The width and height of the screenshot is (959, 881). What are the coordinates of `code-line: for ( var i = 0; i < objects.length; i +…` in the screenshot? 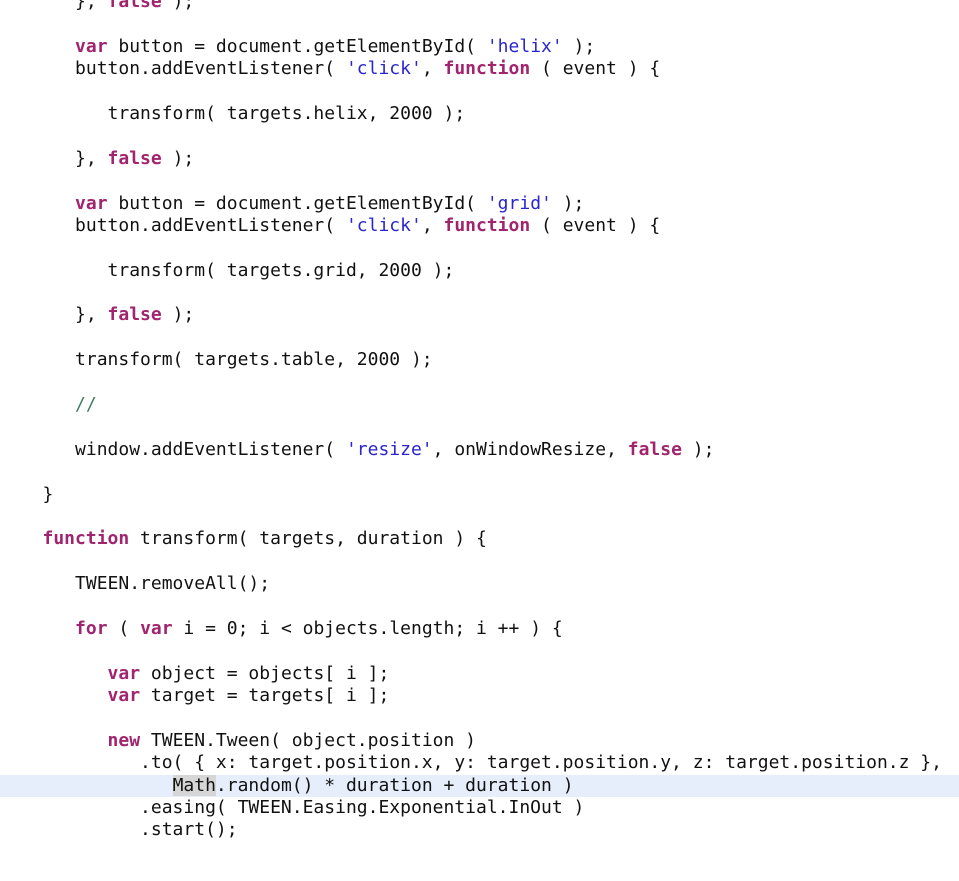 It's located at (479, 629).